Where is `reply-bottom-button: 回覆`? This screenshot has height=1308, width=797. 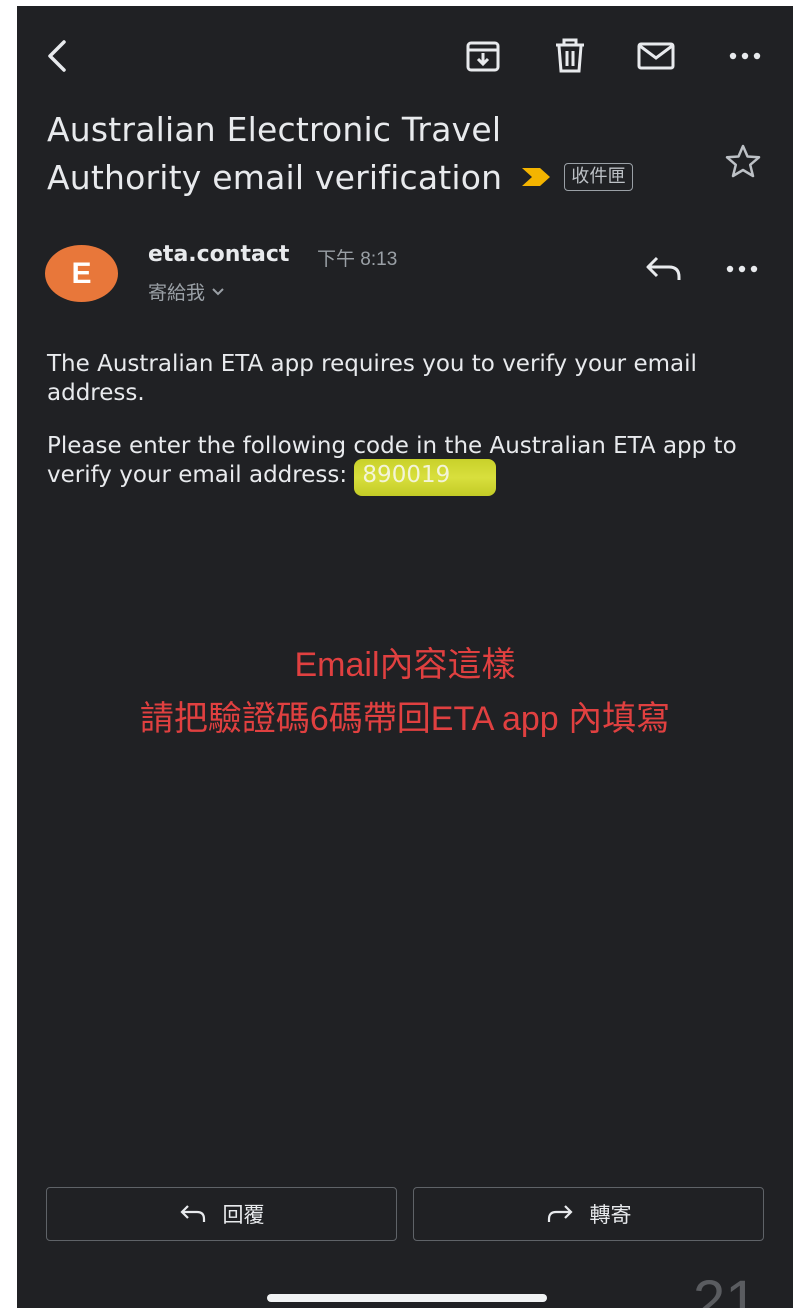 reply-bottom-button: 回覆 is located at coordinates (221, 1214).